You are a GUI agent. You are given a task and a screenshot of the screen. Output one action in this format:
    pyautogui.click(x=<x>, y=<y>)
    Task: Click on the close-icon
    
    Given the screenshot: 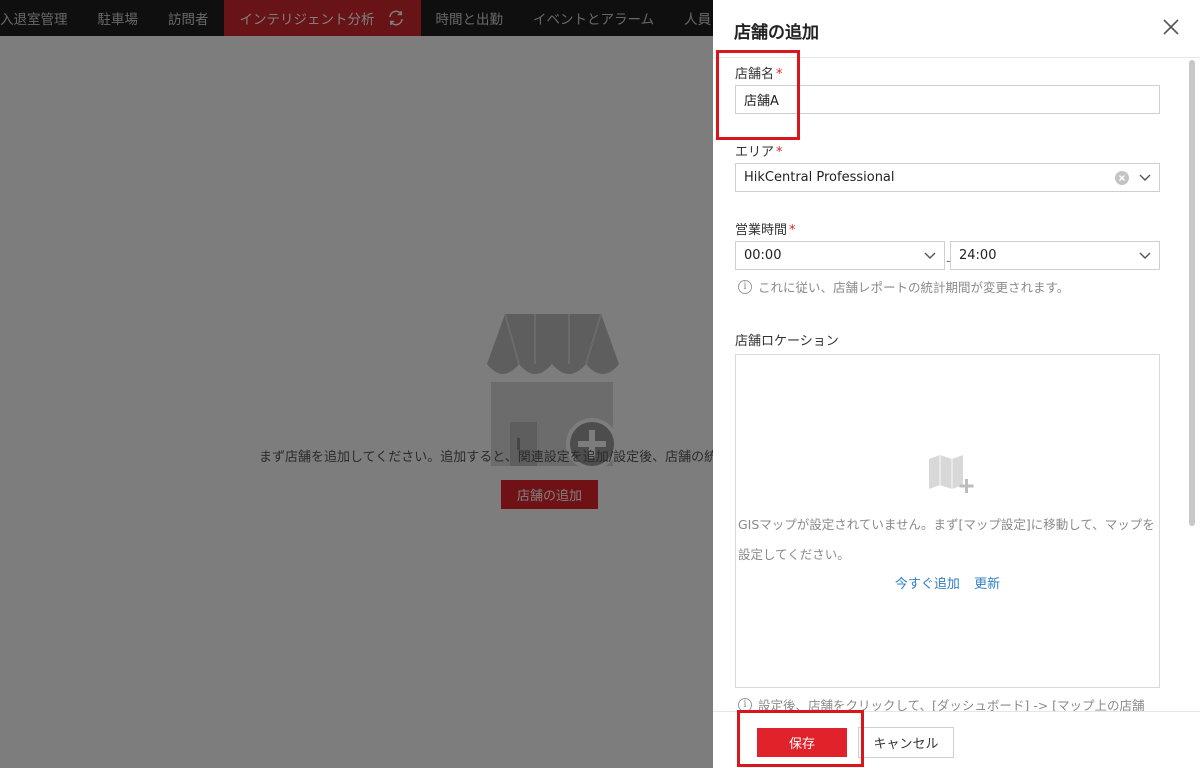 What is the action you would take?
    pyautogui.click(x=1171, y=27)
    